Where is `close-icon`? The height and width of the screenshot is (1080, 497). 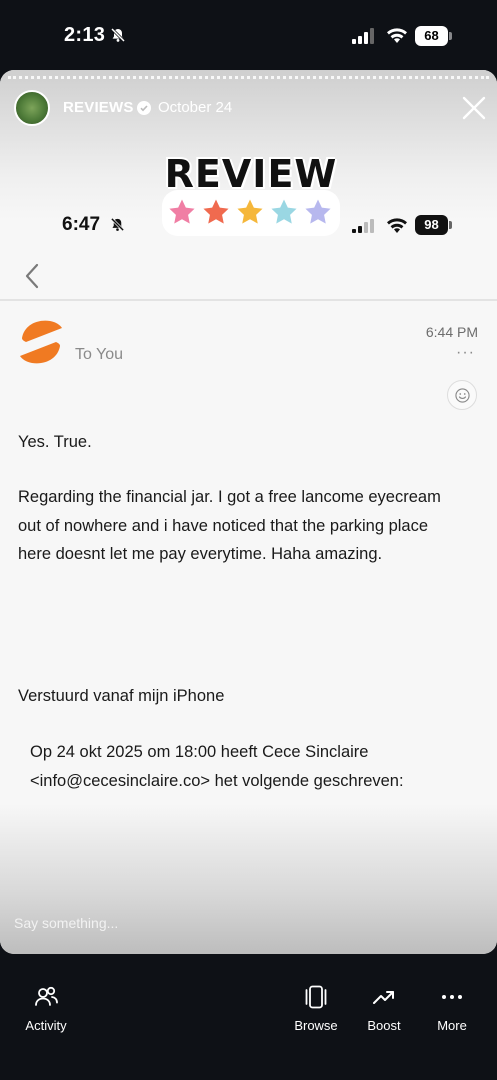 close-icon is located at coordinates (474, 108).